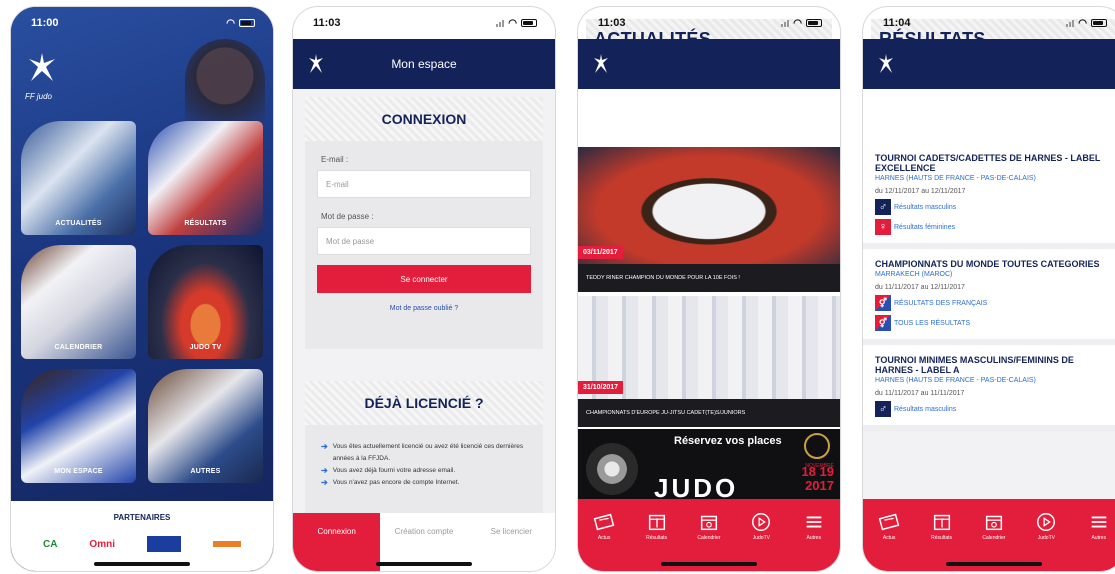  Describe the element at coordinates (142, 23) in the screenshot. I see `status-bar: 11:00 ◠` at that location.